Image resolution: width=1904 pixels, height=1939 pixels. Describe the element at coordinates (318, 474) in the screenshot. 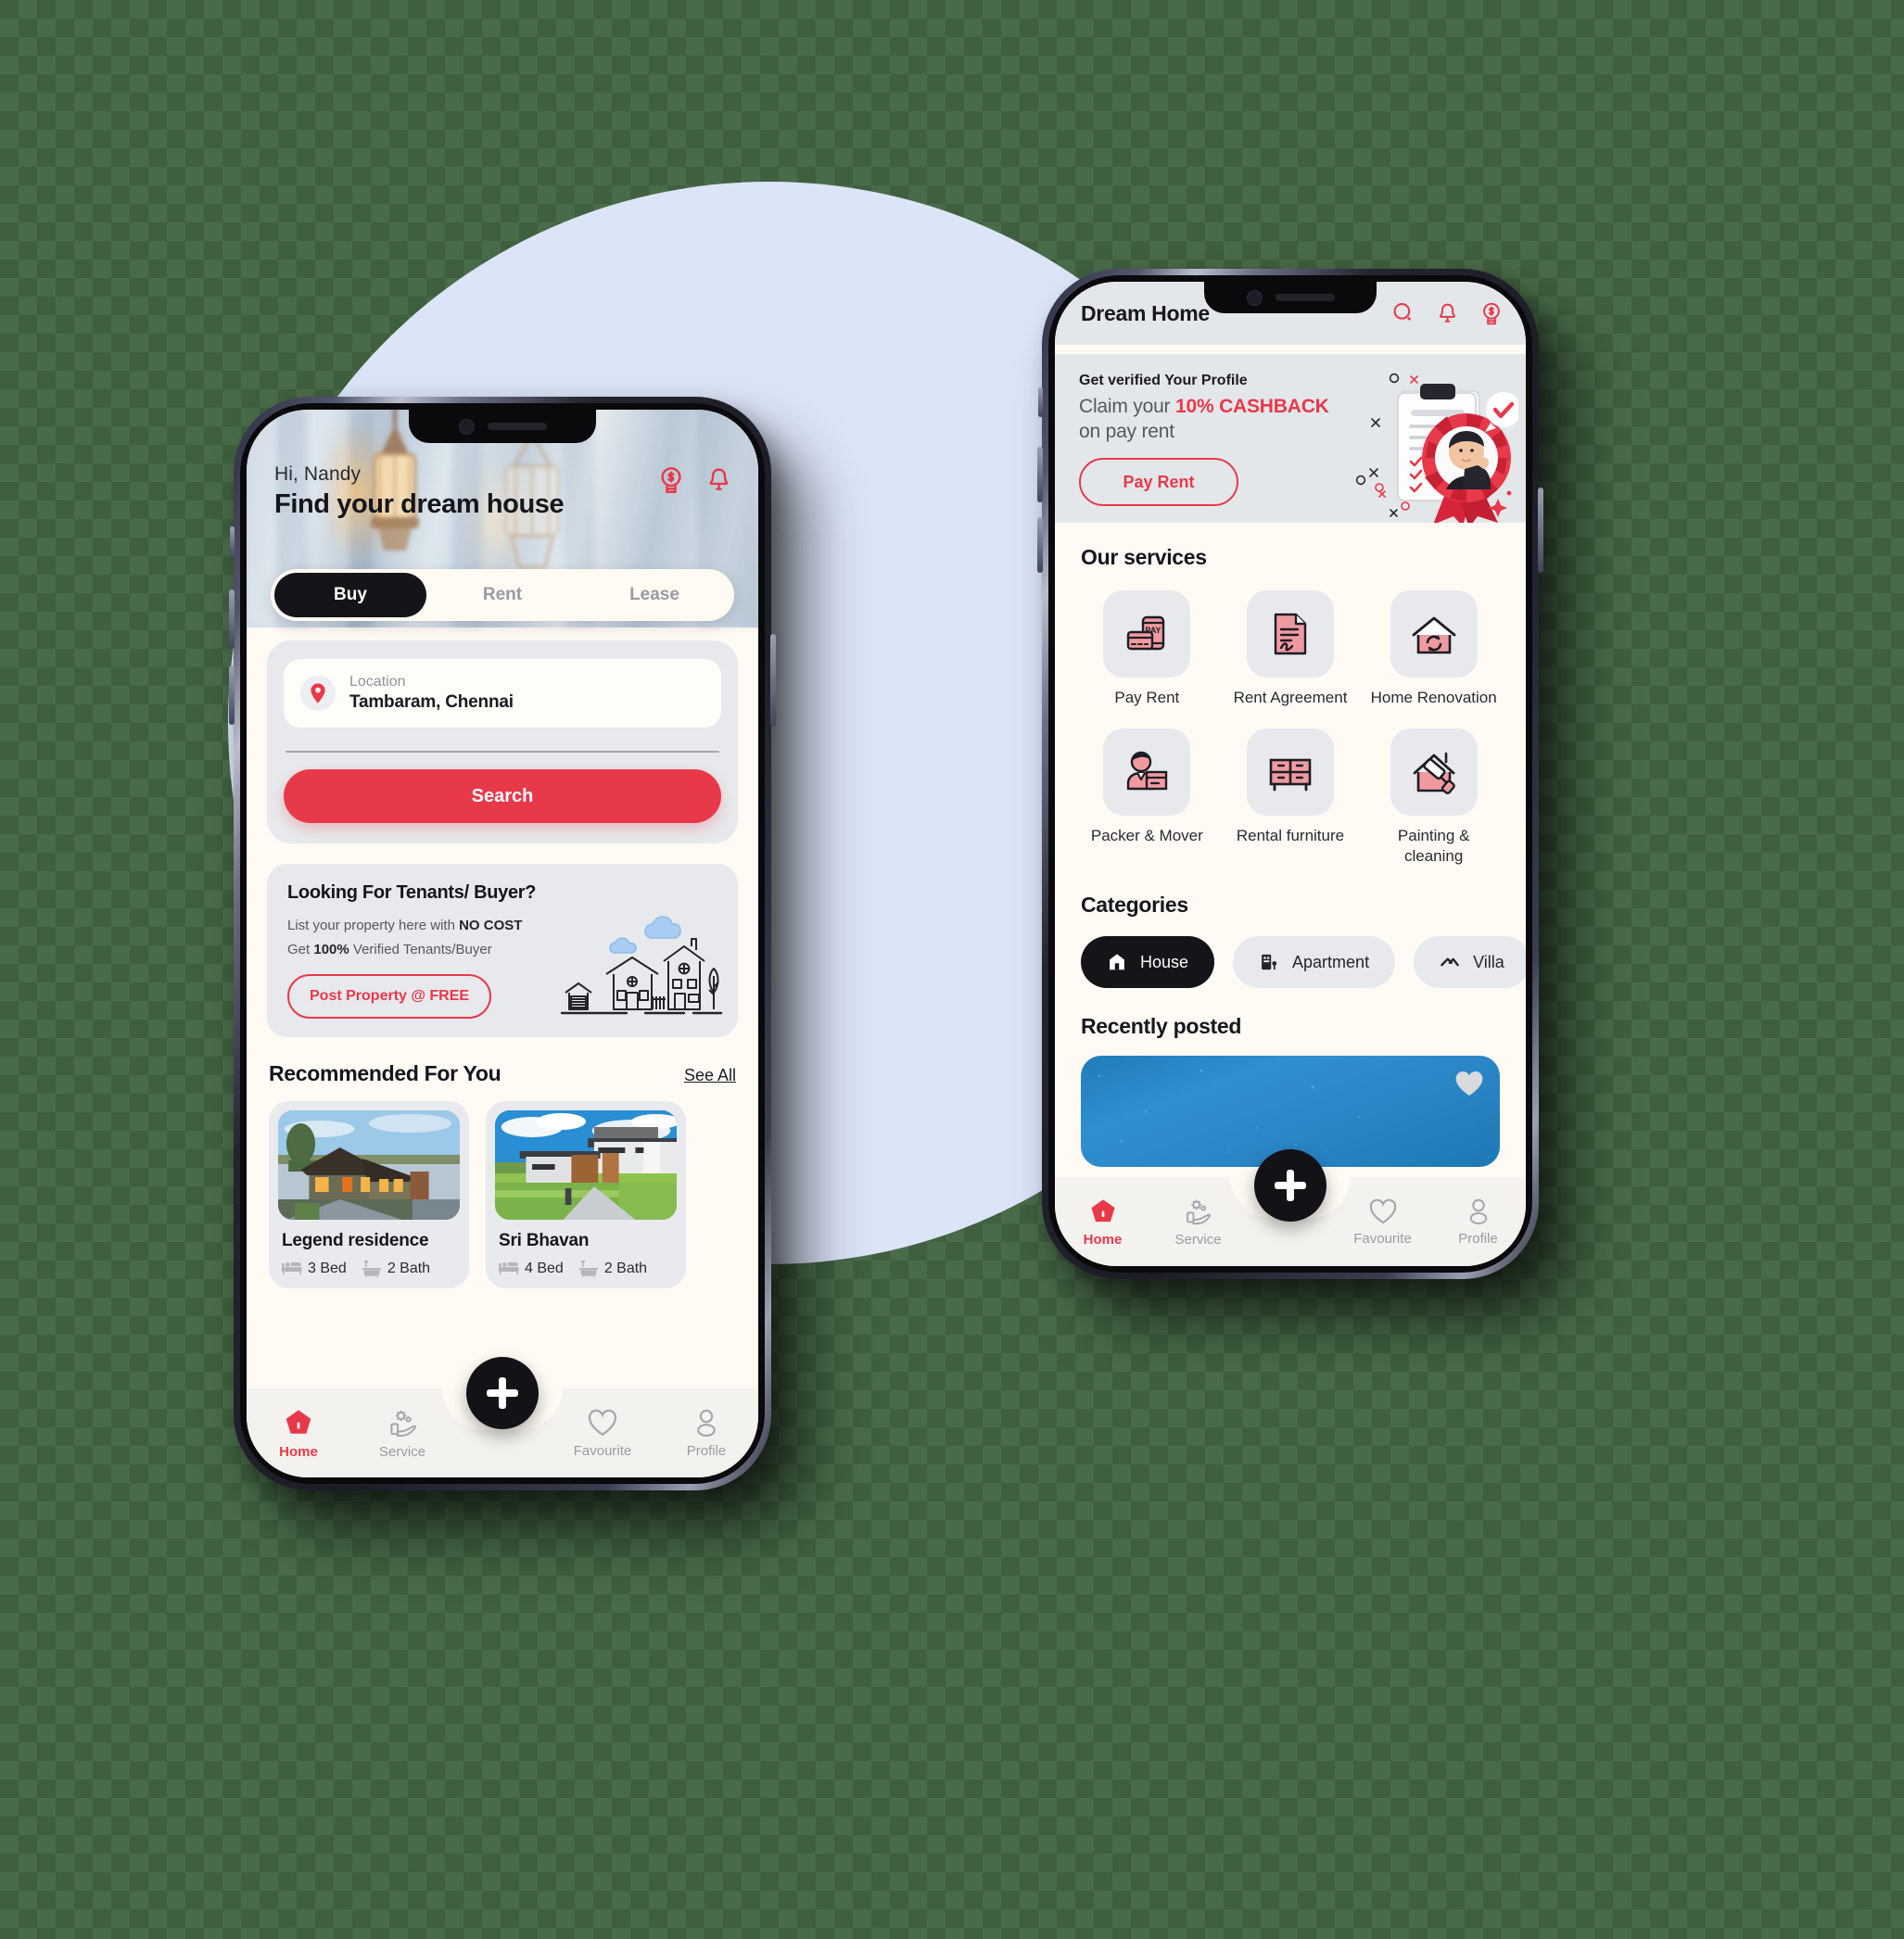

I see `greeting-text: Hi, Nandy` at that location.